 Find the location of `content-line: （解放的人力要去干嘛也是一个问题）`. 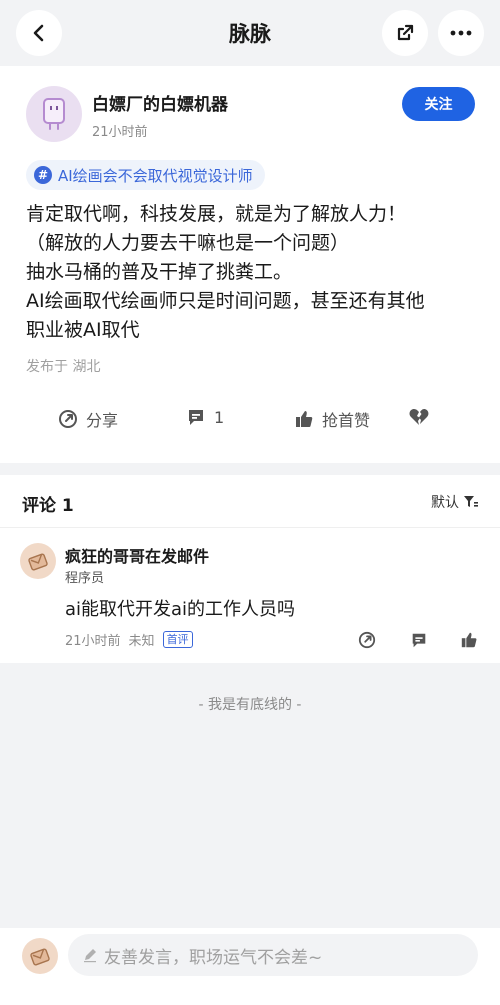

content-line: （解放的人力要去干嘛也是一个问题） is located at coordinates (188, 243).